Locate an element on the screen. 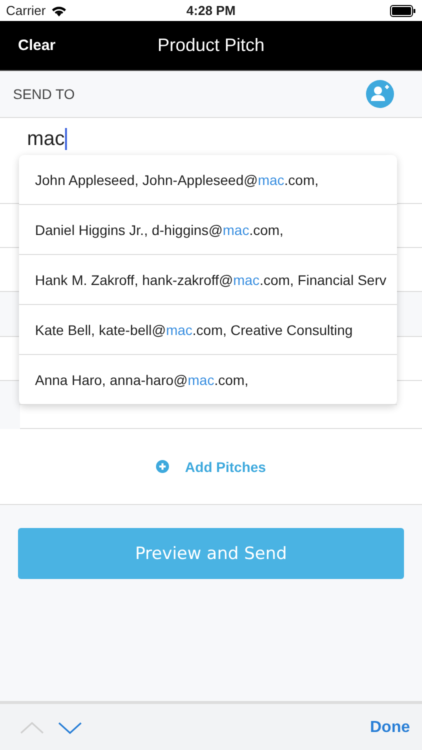  wifi-icon is located at coordinates (58, 10).